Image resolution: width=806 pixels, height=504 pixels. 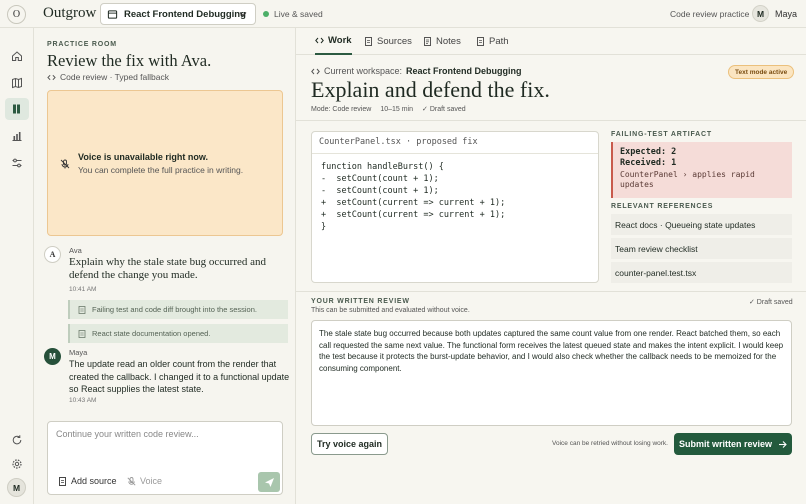 What do you see at coordinates (661, 134) in the screenshot?
I see `artifact-eyebrow: FAILING-TEST ARTIFACT` at bounding box center [661, 134].